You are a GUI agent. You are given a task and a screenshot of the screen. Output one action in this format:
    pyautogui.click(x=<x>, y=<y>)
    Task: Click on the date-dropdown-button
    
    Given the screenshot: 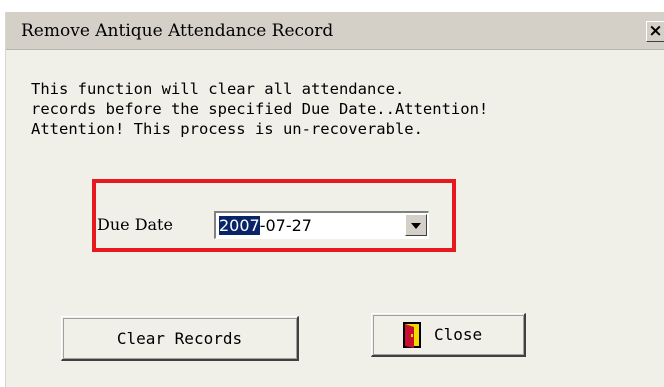 What is the action you would take?
    pyautogui.click(x=416, y=225)
    